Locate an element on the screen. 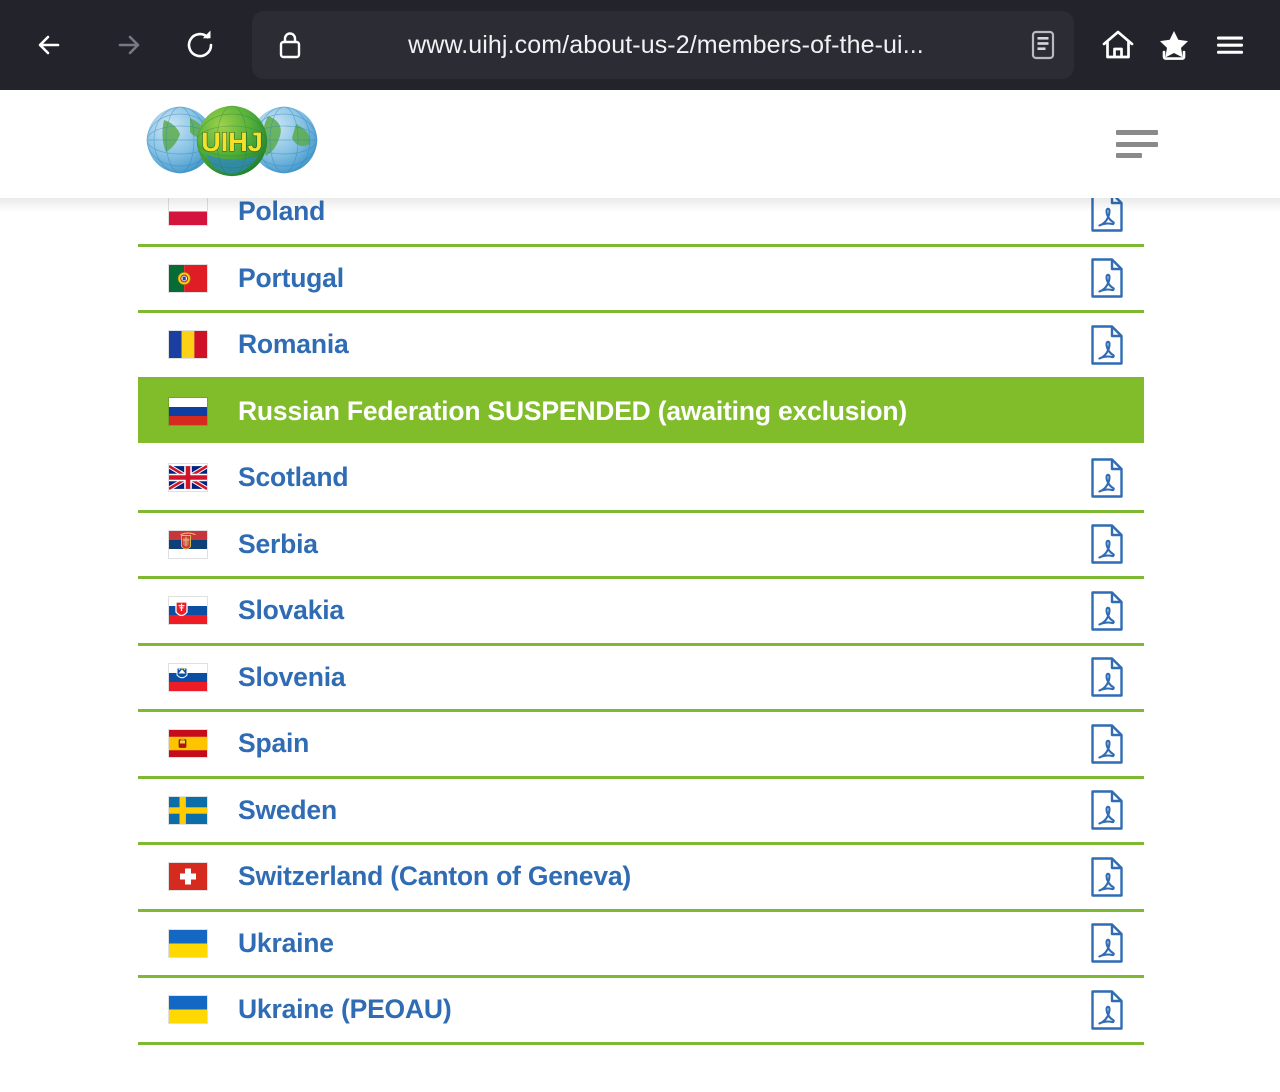  bookmark-button is located at coordinates (1174, 45).